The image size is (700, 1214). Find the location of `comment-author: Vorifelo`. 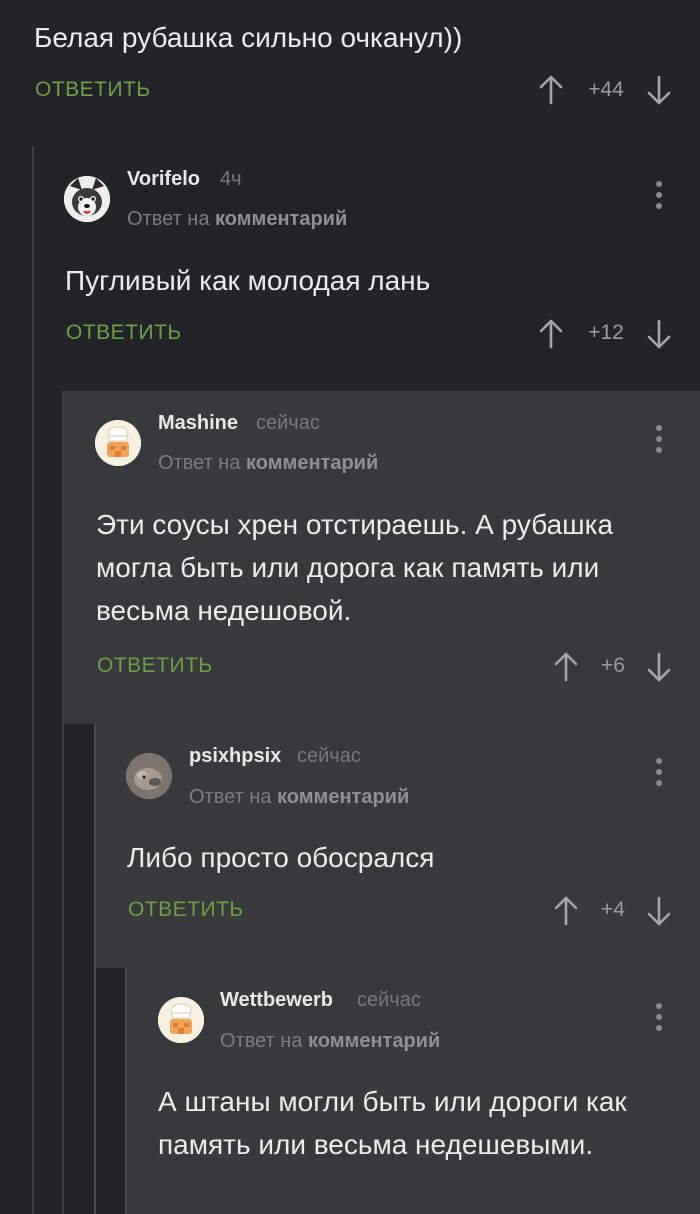

comment-author: Vorifelo is located at coordinates (163, 179).